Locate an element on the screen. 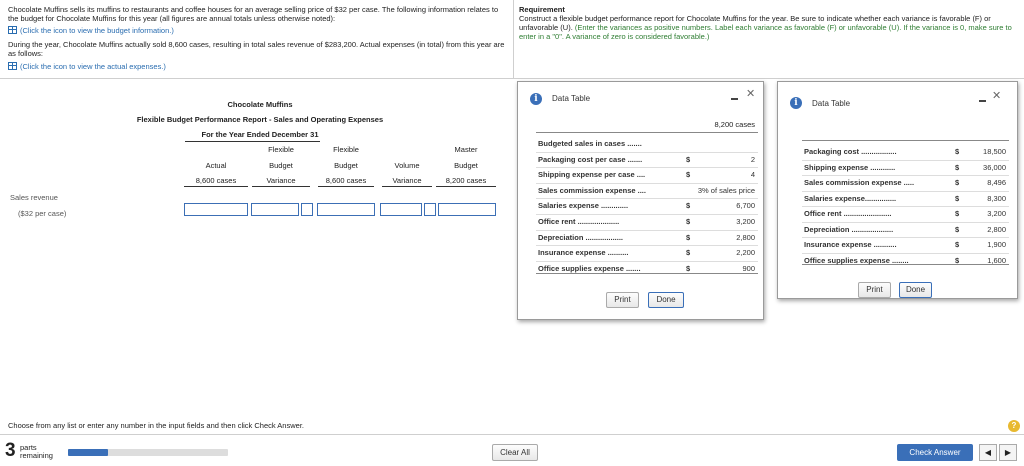  actual-sales-input is located at coordinates (216, 209).